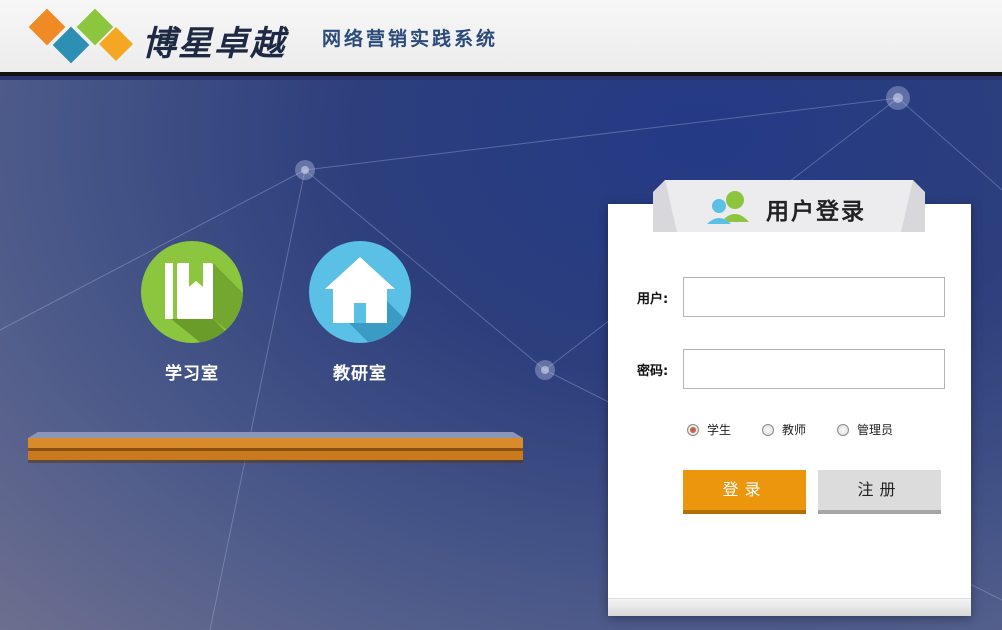 The height and width of the screenshot is (630, 1002). I want to click on nav-label-study-room: 学习室, so click(192, 374).